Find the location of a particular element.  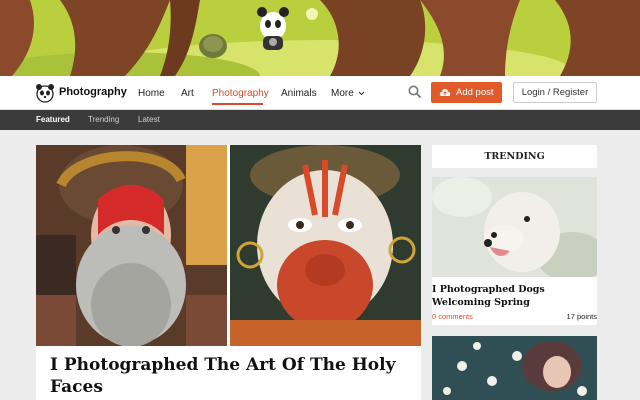

subnav-item-featured: Featured is located at coordinates (53, 119).